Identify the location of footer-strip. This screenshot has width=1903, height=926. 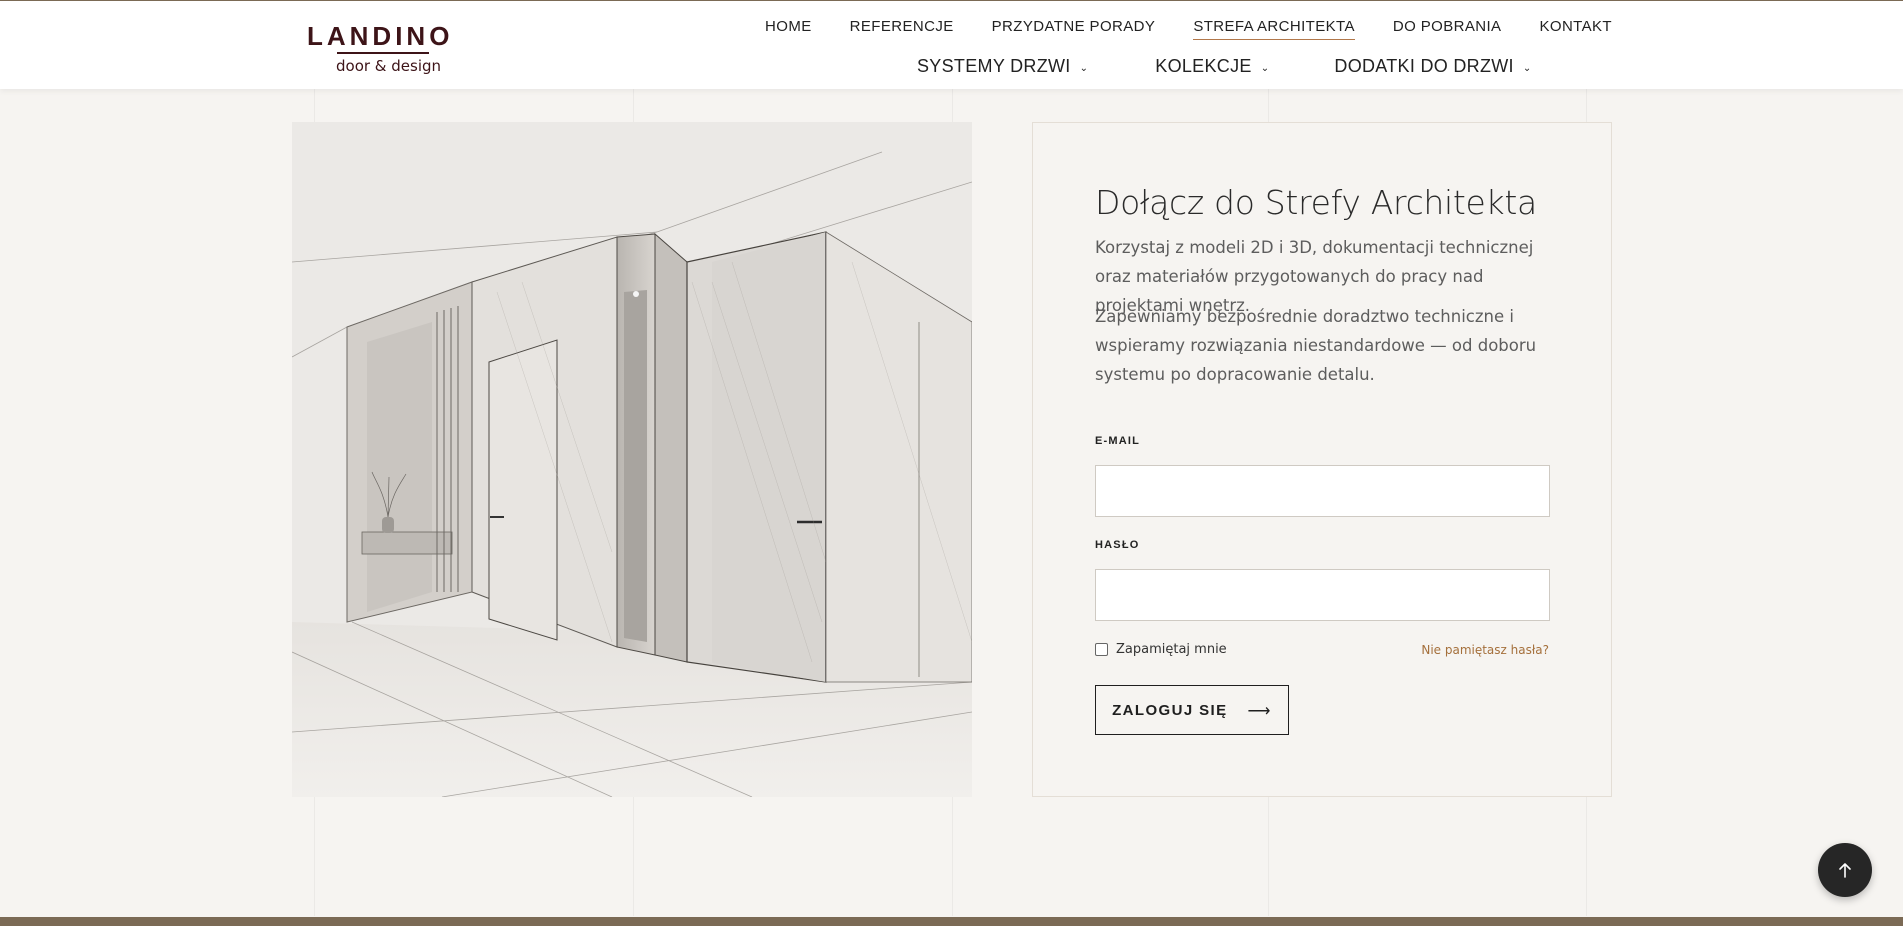
(951, 921).